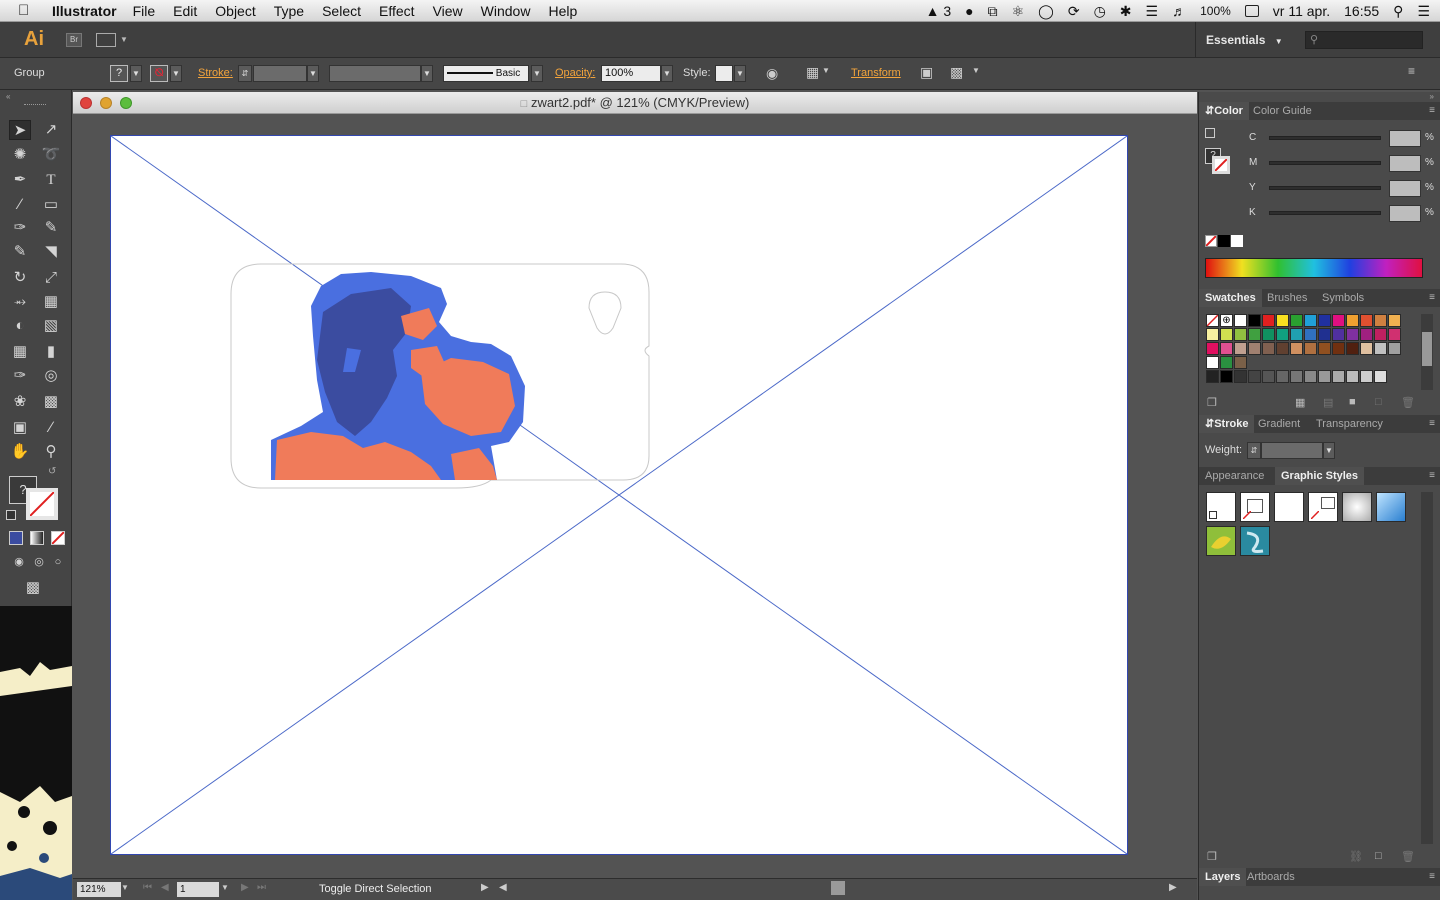 The image size is (1440, 900). I want to click on pen-tool-icon: ✒, so click(20, 180).